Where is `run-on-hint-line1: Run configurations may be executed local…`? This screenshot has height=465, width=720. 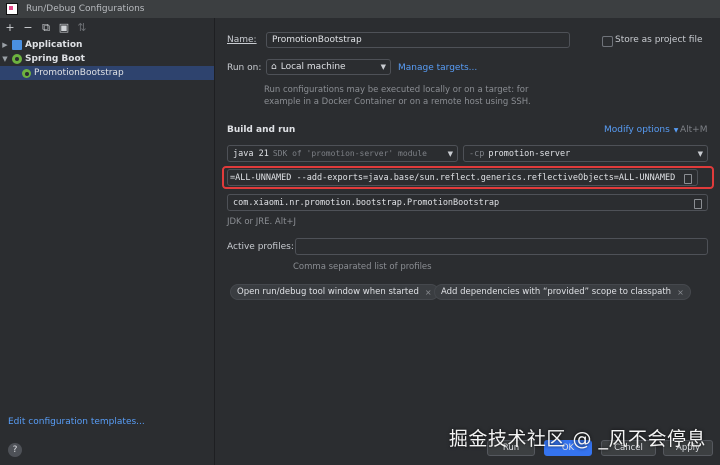 run-on-hint-line1: Run configurations may be executed local… is located at coordinates (396, 90).